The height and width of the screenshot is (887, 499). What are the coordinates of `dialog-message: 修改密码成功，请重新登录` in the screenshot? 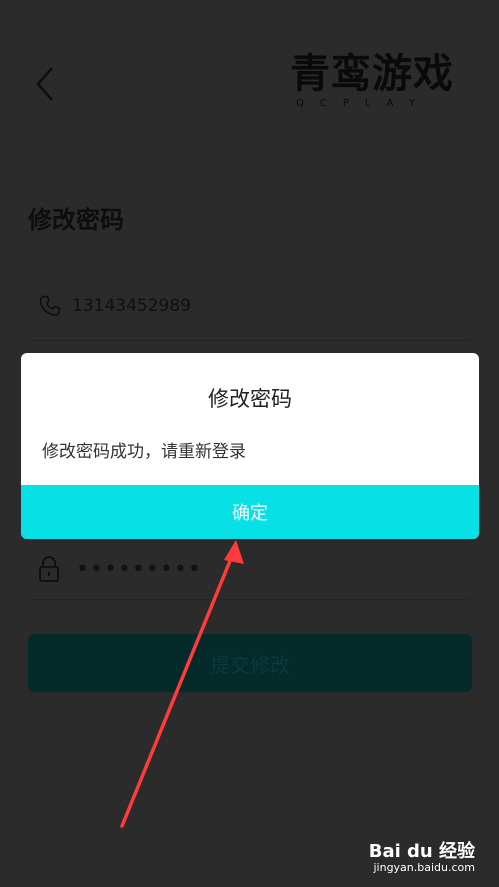 It's located at (144, 452).